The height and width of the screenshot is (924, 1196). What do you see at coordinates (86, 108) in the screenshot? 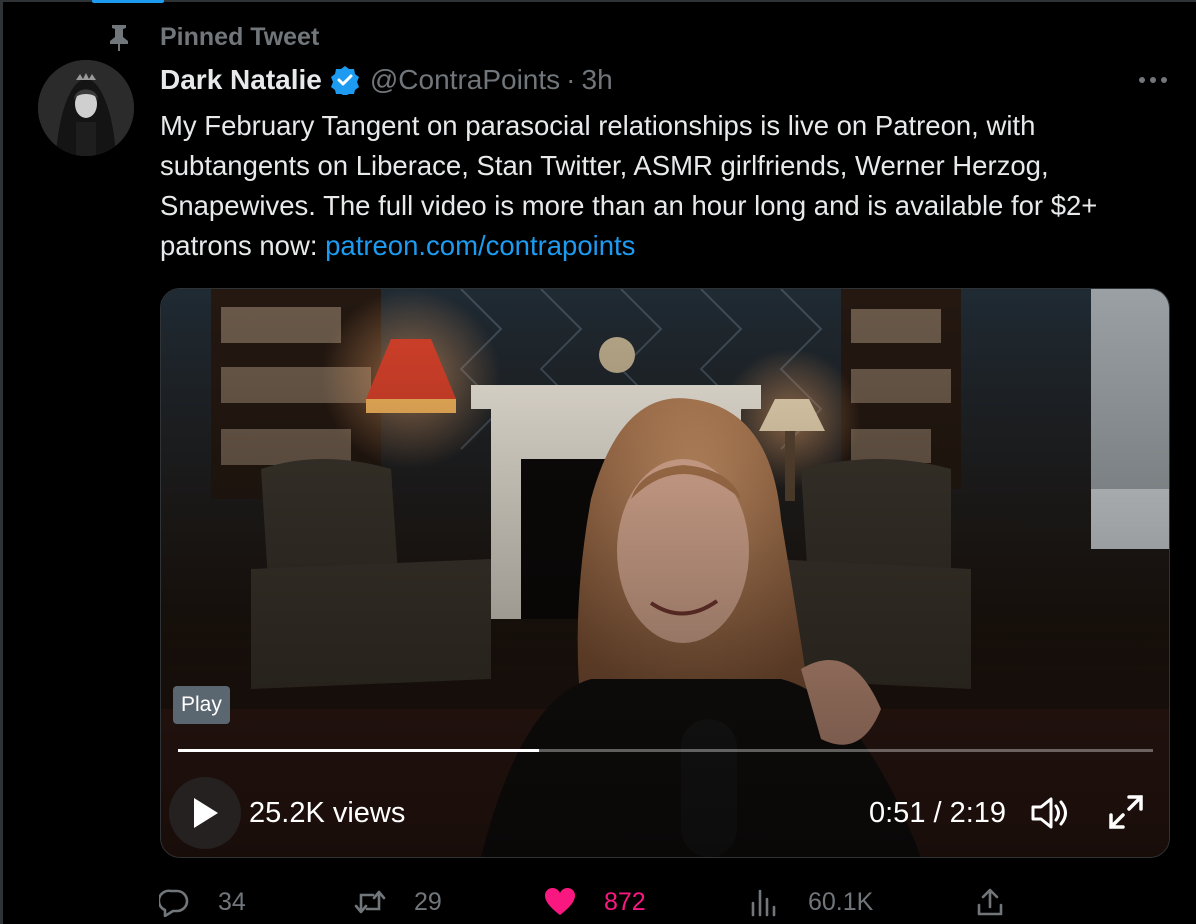
I see `avatar` at bounding box center [86, 108].